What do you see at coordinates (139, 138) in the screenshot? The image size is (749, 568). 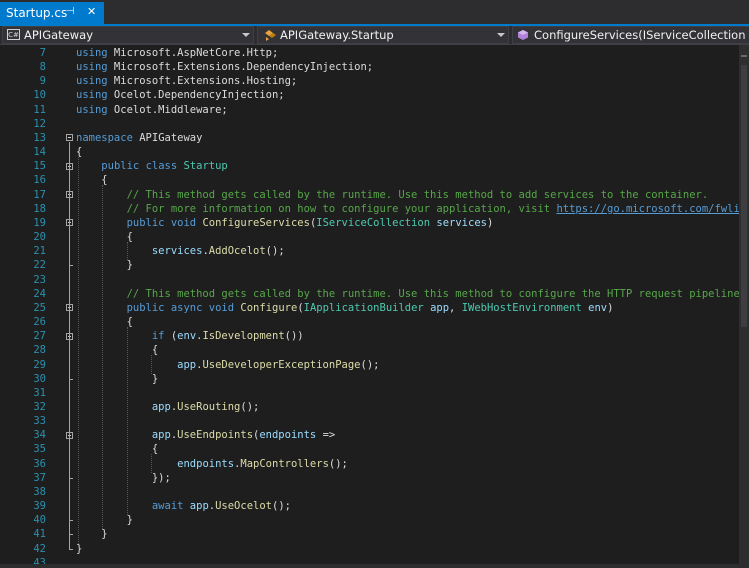 I see `code-line: namespace APIGateway` at bounding box center [139, 138].